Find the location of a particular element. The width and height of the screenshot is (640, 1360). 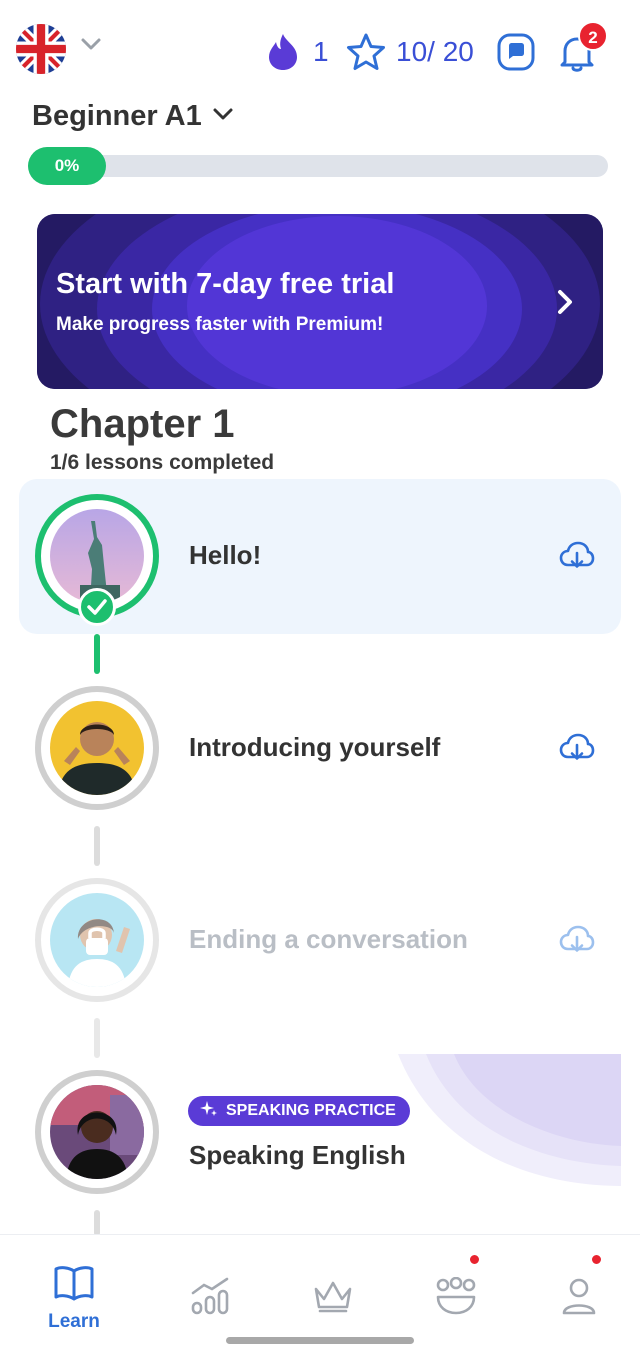

progress-chart-icon is located at coordinates (211, 1298).